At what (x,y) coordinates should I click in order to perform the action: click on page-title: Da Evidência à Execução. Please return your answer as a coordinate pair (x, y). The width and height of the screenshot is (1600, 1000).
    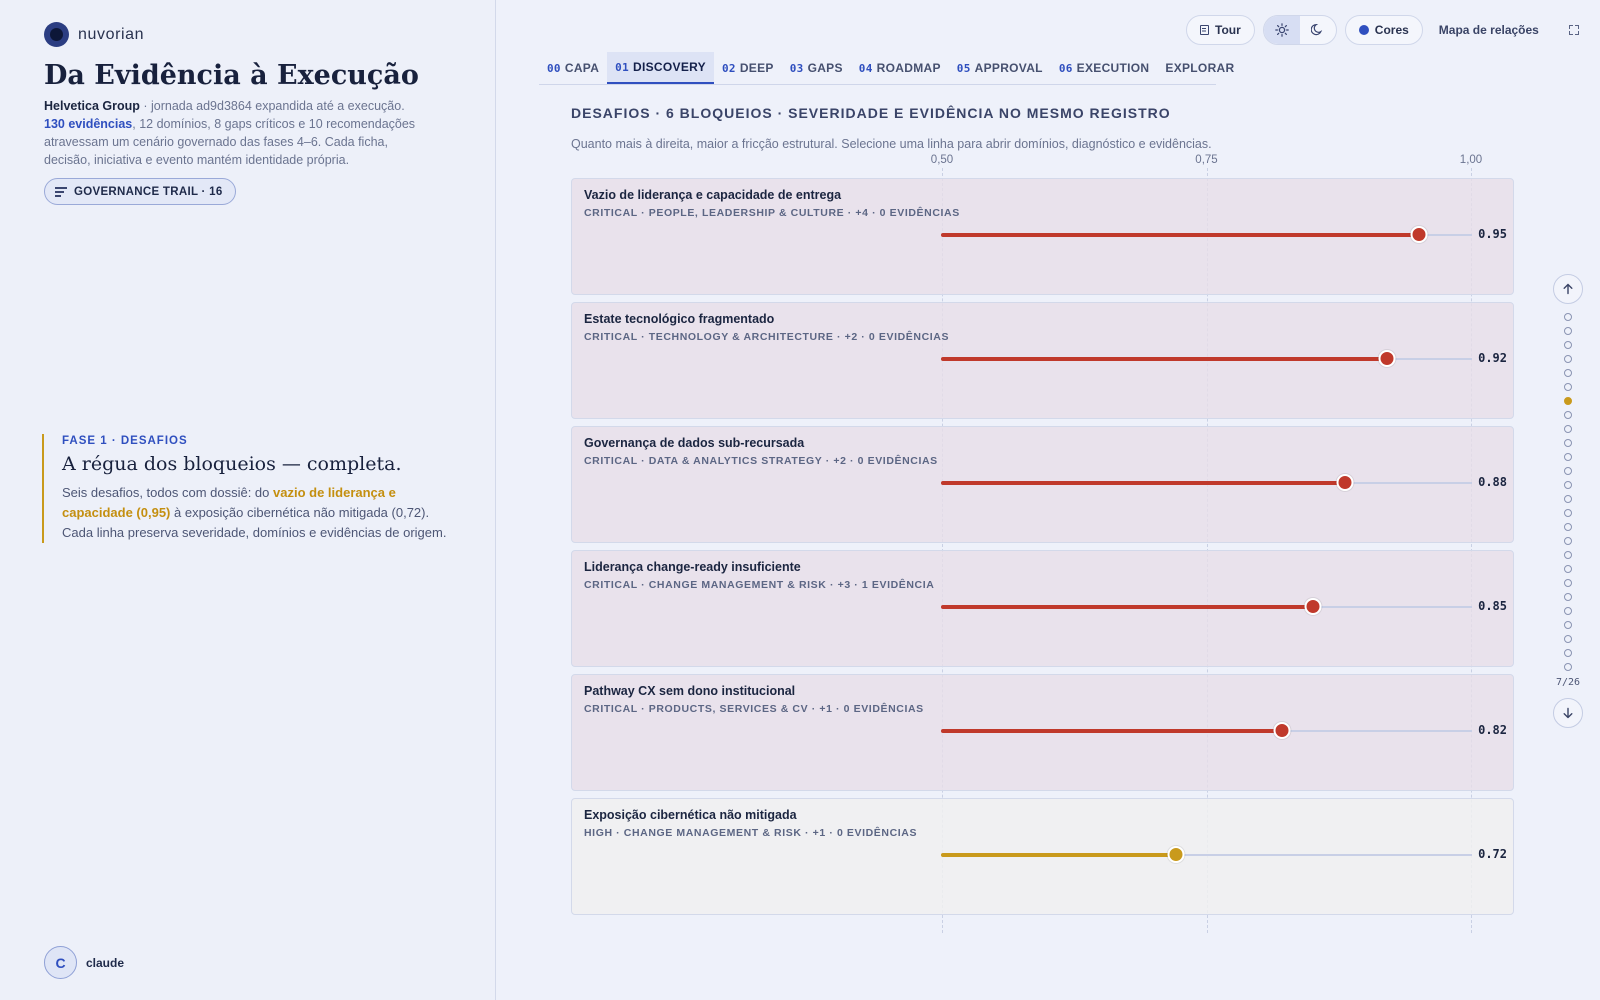
    Looking at the image, I should click on (231, 75).